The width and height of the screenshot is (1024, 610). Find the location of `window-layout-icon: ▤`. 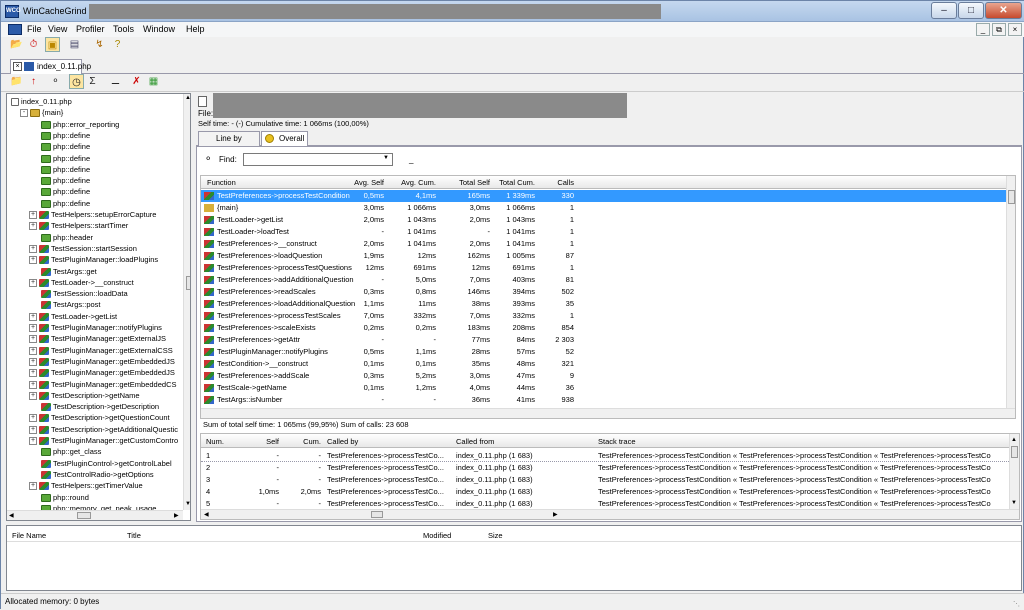

window-layout-icon: ▤ is located at coordinates (74, 44).